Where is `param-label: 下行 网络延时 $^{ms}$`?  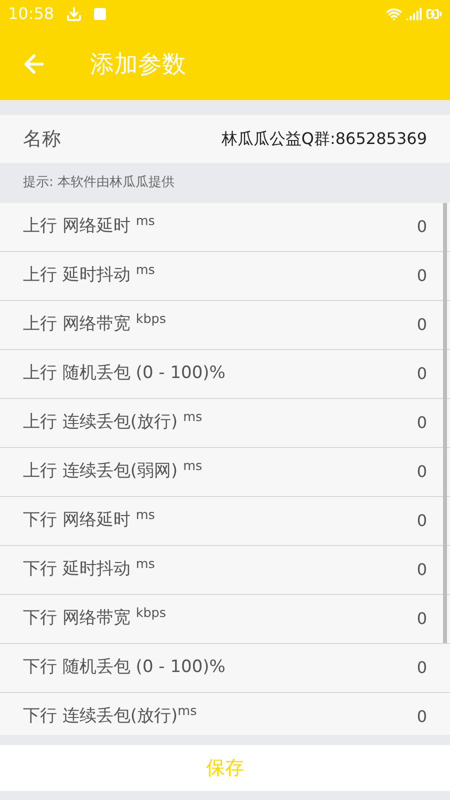 param-label: 下行 网络延时 $^{ms}$ is located at coordinates (89, 520).